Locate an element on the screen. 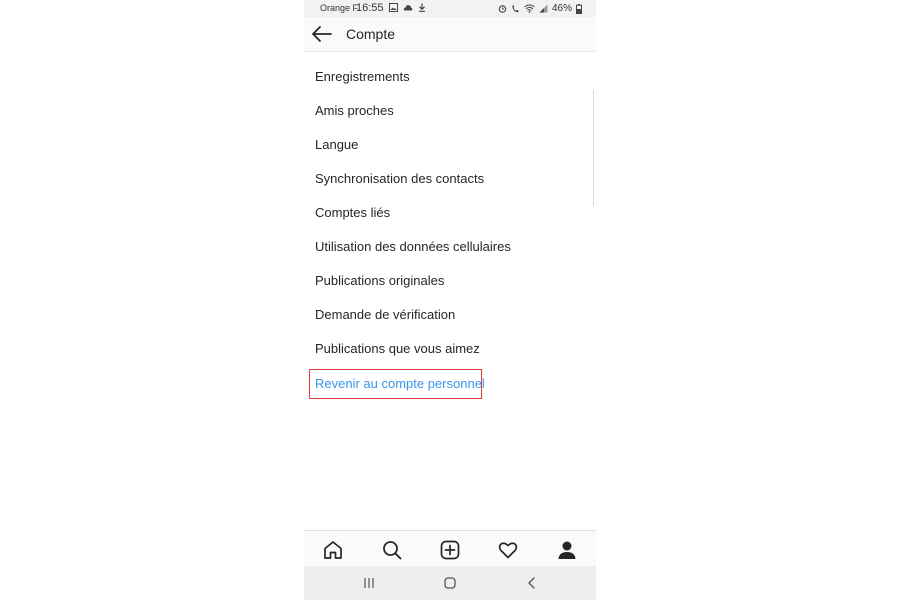  header: Compte is located at coordinates (450, 34).